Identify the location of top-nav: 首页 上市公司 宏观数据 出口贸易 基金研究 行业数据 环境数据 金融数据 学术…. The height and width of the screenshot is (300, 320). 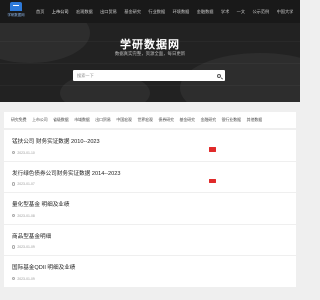
(168, 11).